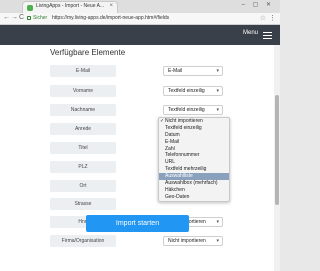  I want to click on dropdown-option: Textfeld mehrzeilig, so click(194, 169).